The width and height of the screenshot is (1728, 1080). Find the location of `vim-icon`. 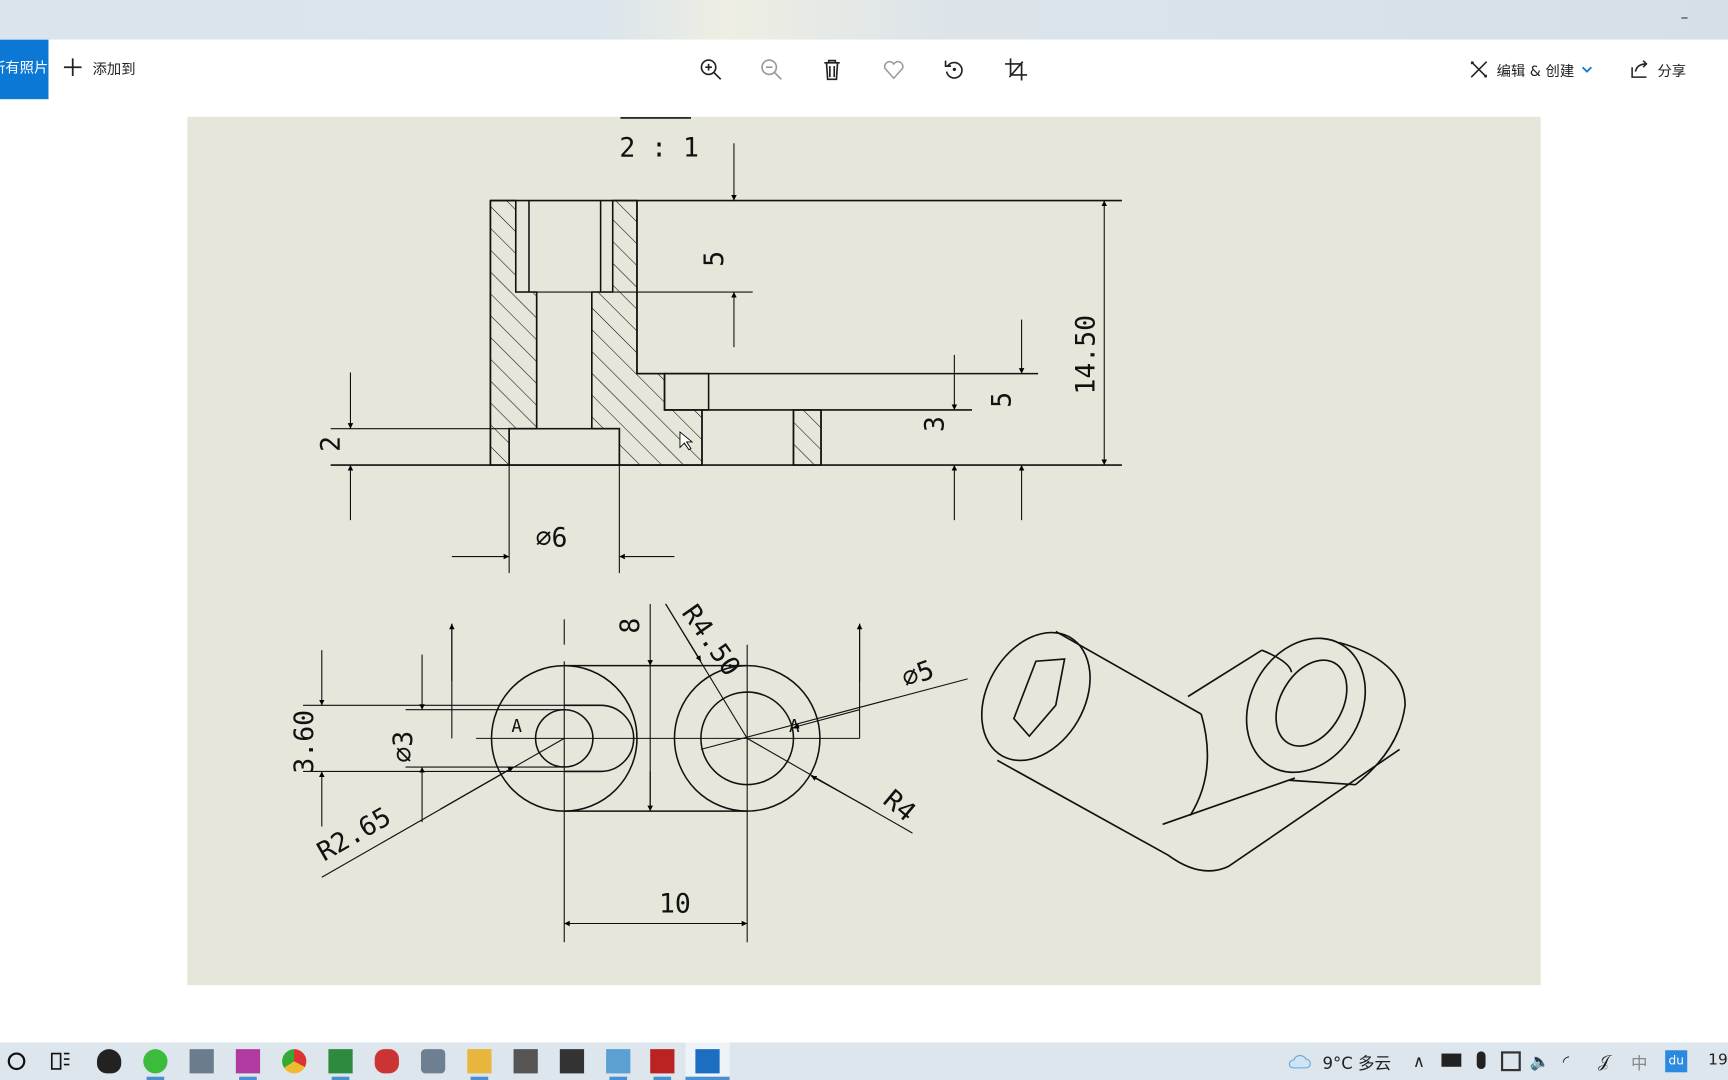

vim-icon is located at coordinates (340, 1061).